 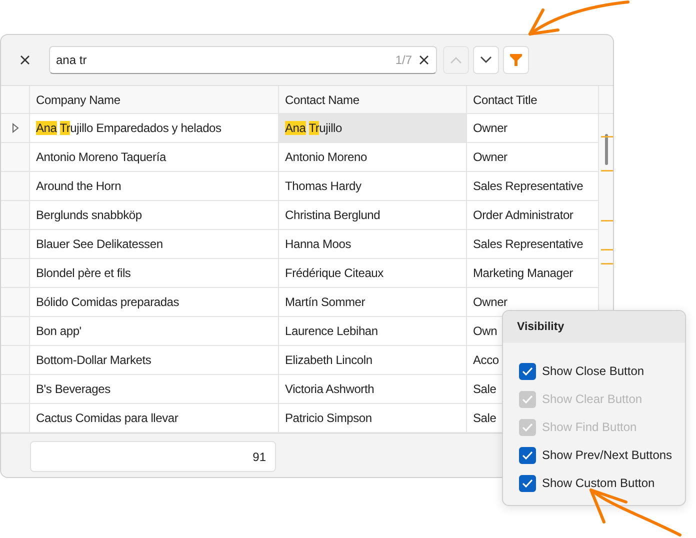 What do you see at coordinates (372, 215) in the screenshot?
I see `table-cell: Christina Berglund` at bounding box center [372, 215].